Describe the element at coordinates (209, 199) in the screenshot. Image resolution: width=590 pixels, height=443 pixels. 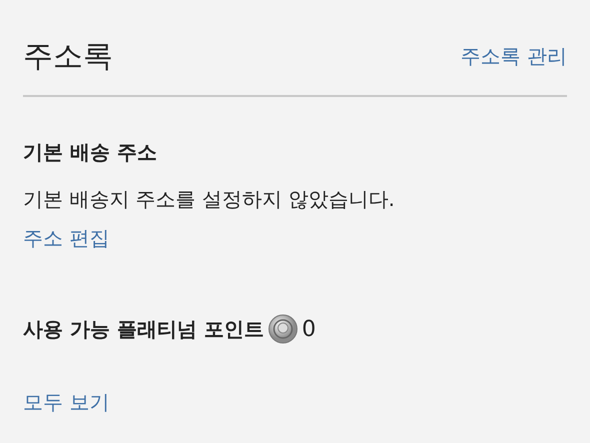
I see `message-text: 기본 배송지 주소를 설정하지 않았습니다.` at that location.